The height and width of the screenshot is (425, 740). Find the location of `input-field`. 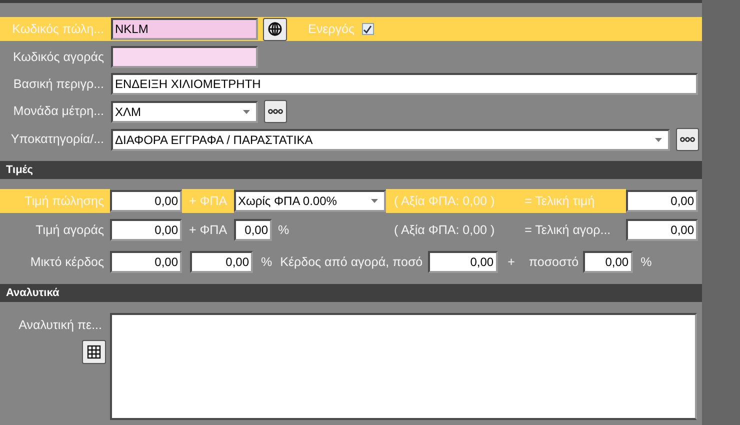

input-field is located at coordinates (184, 57).